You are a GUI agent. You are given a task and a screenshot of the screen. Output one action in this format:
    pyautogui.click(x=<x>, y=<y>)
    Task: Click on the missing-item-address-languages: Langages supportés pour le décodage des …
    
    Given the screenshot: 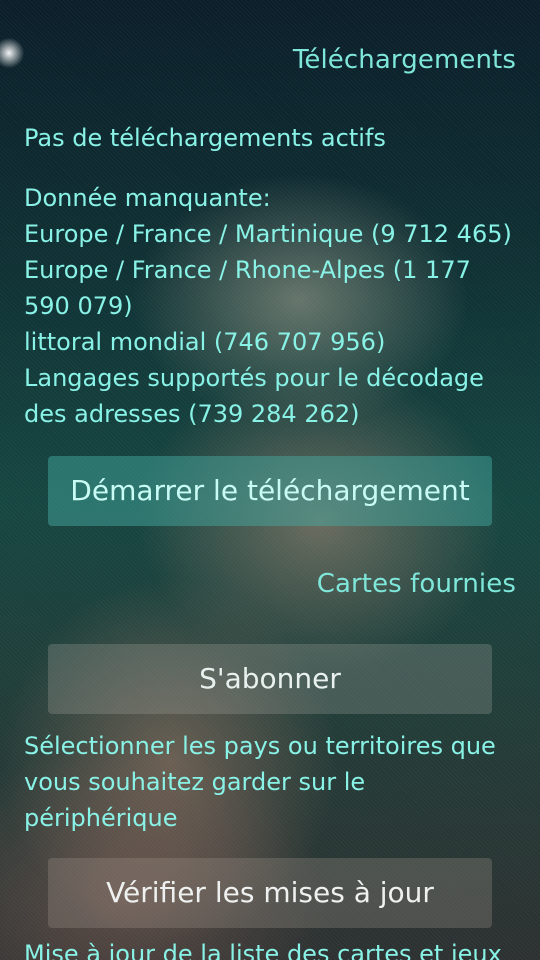 What is the action you would take?
    pyautogui.click(x=254, y=396)
    